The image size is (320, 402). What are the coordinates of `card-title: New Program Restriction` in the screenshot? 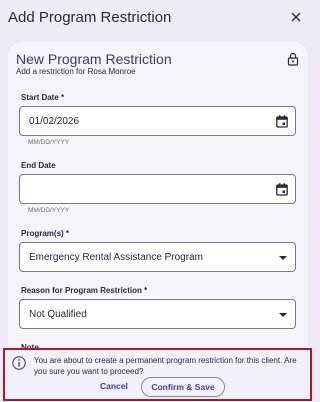 It's located at (94, 59).